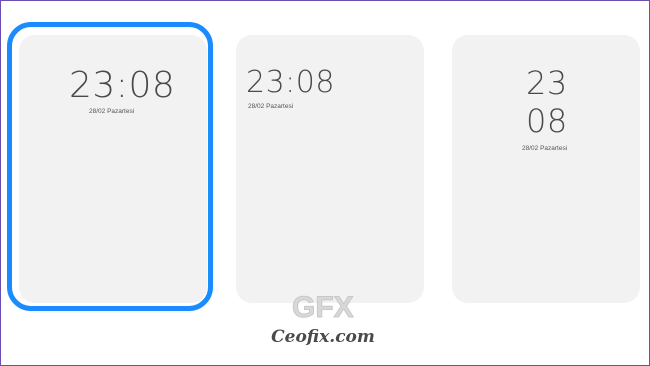 The height and width of the screenshot is (366, 650). I want to click on svg-text: GFX, so click(323, 307).